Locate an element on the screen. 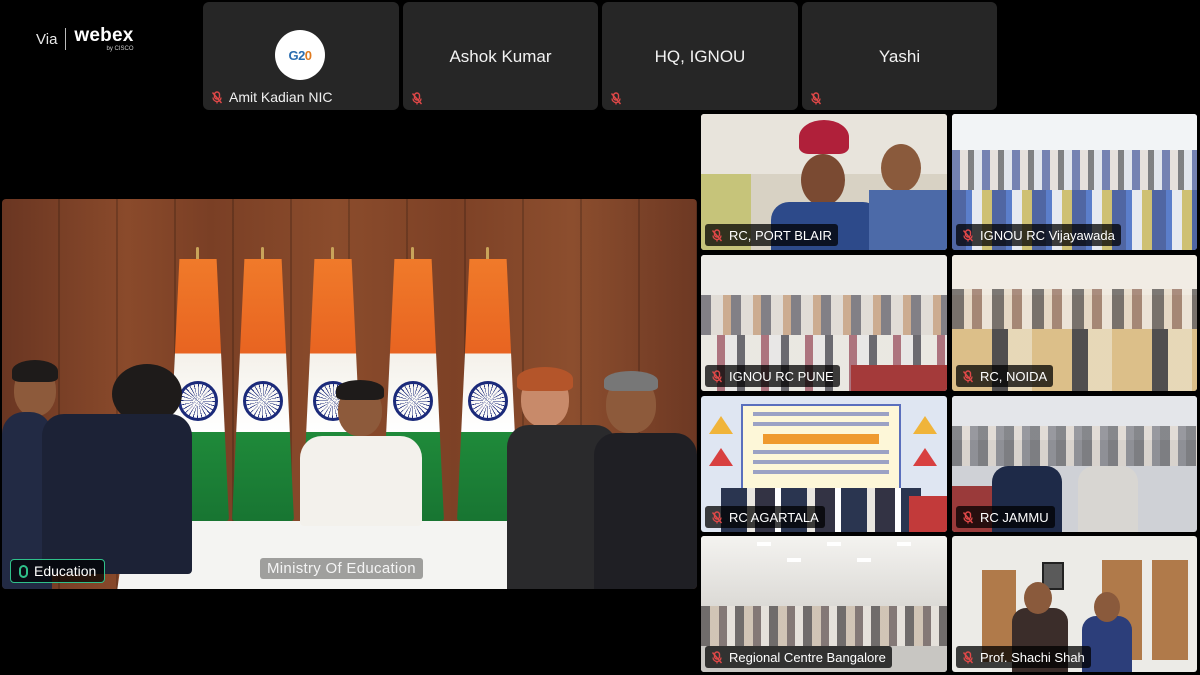  participant-name: Amit Kadian NIC is located at coordinates (281, 97).